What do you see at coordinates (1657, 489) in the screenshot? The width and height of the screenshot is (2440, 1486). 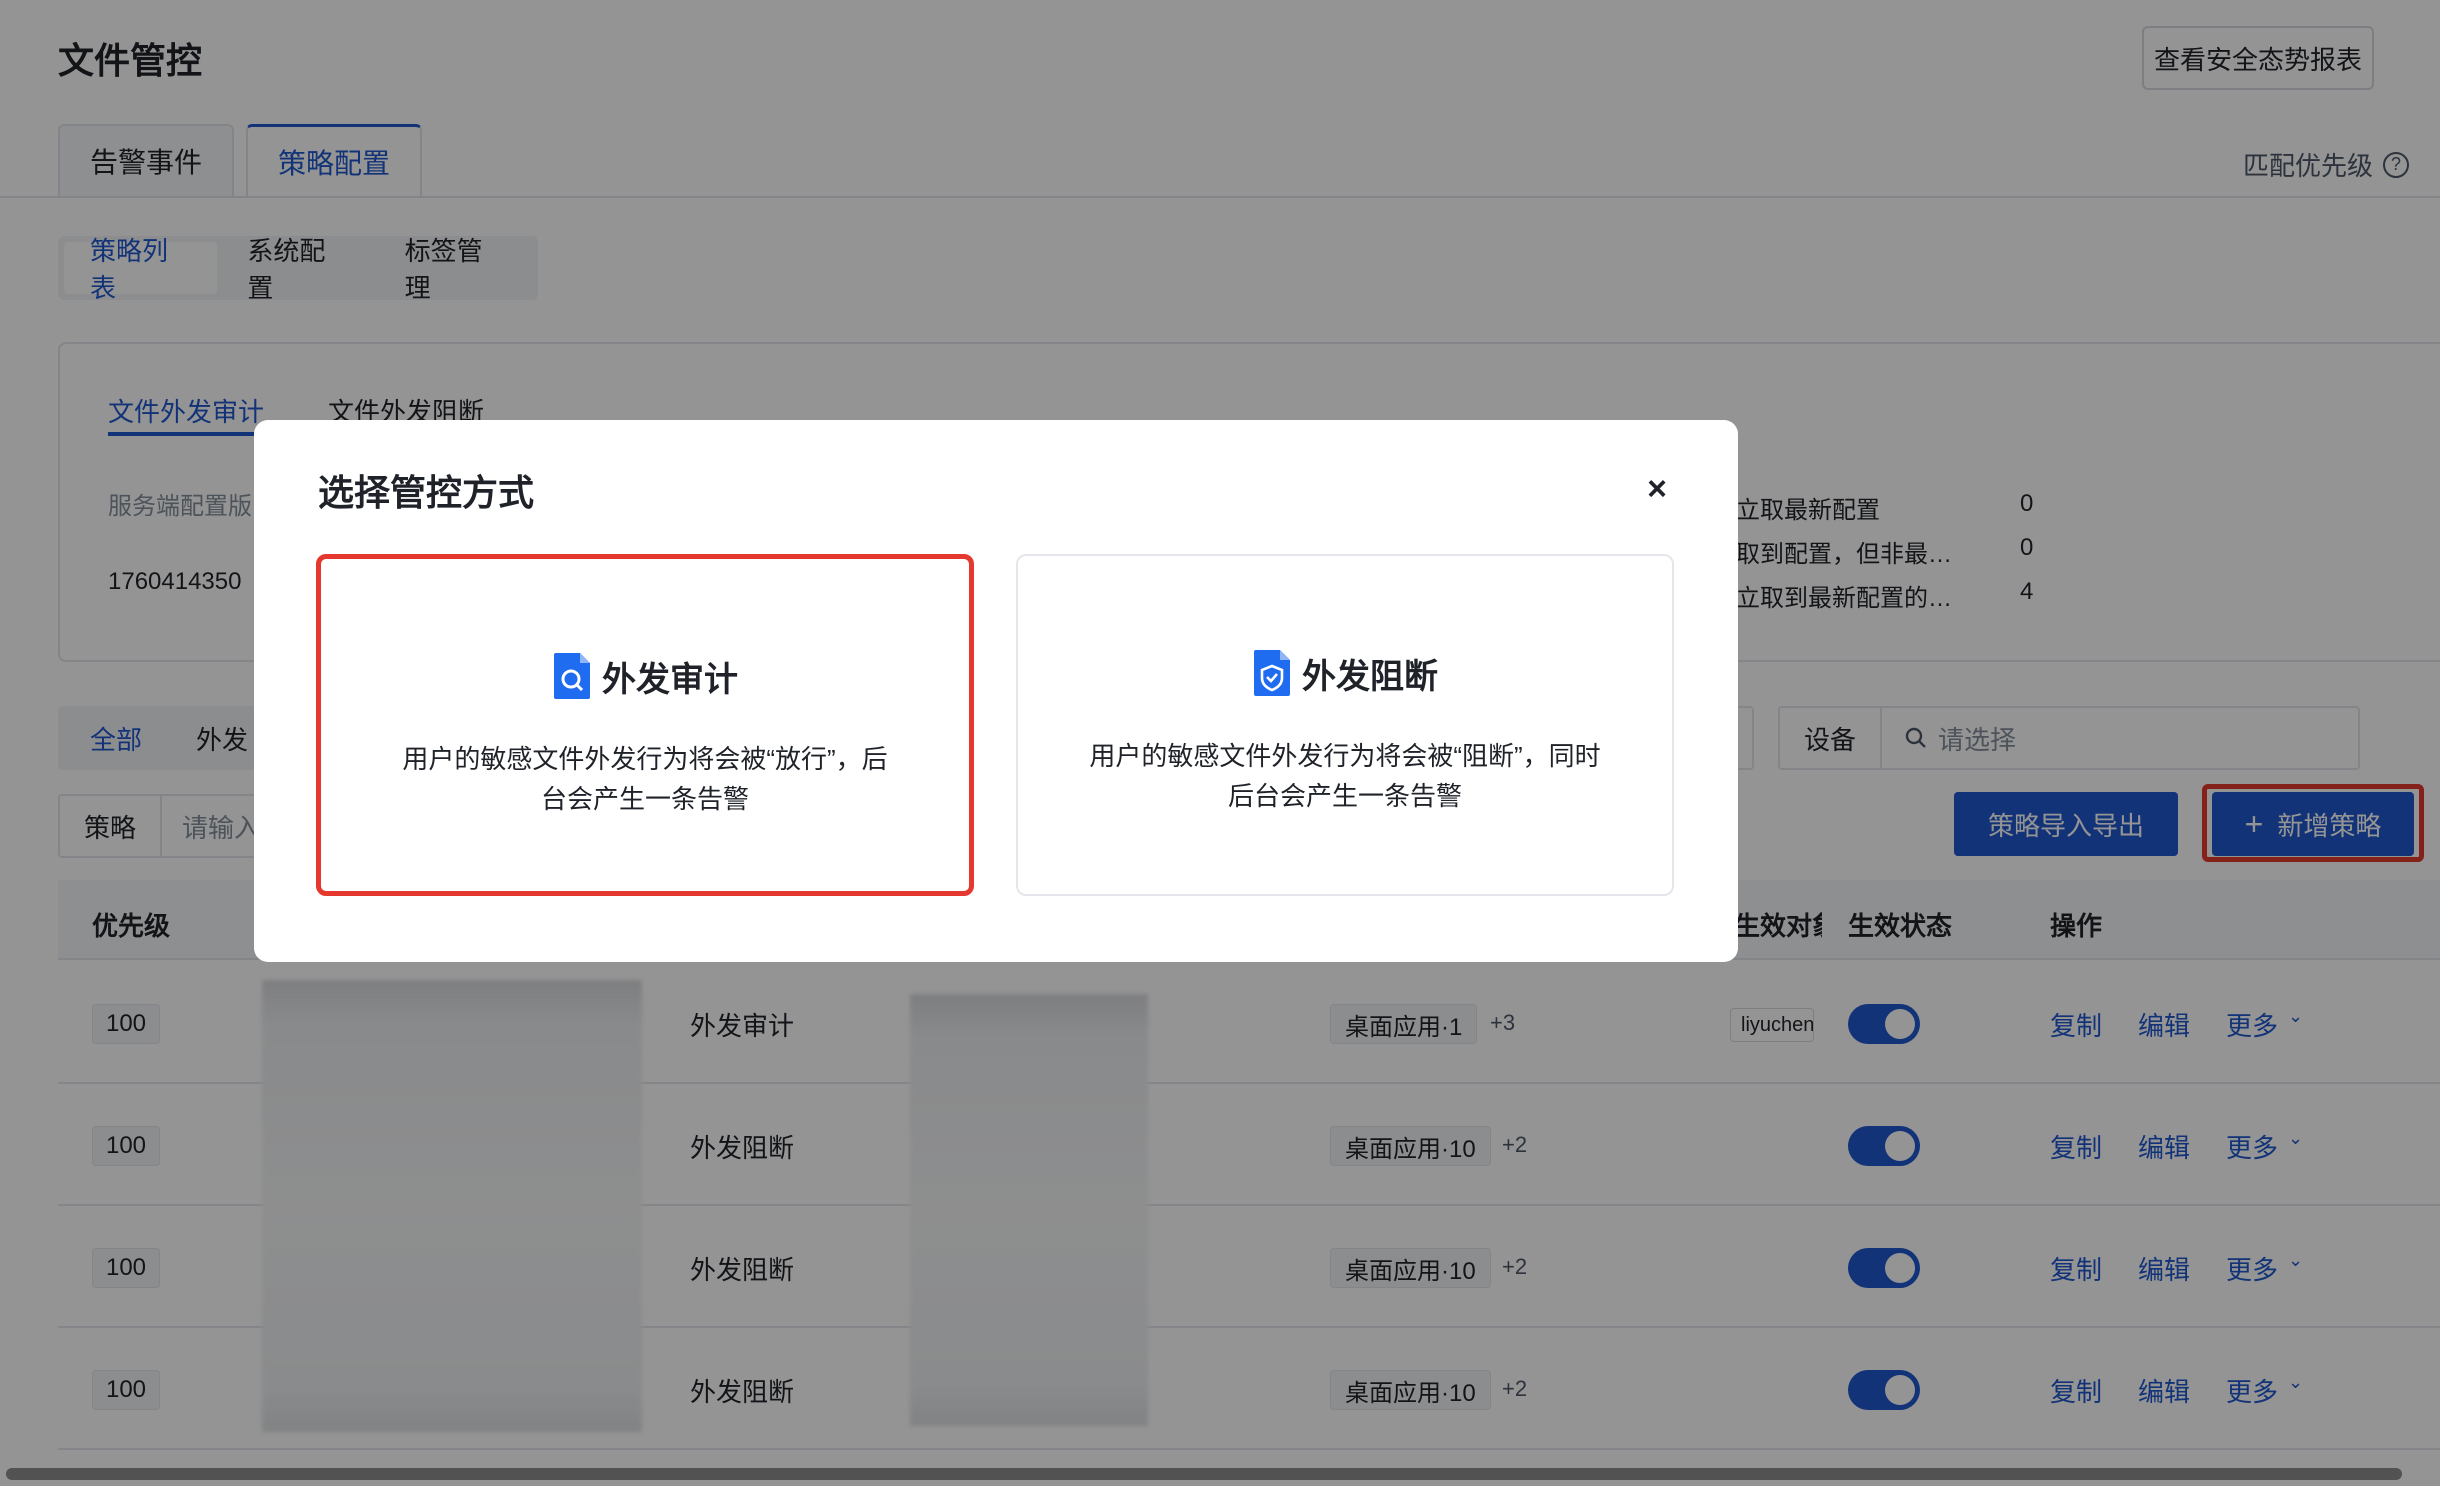 I see `close-icon: ×` at bounding box center [1657, 489].